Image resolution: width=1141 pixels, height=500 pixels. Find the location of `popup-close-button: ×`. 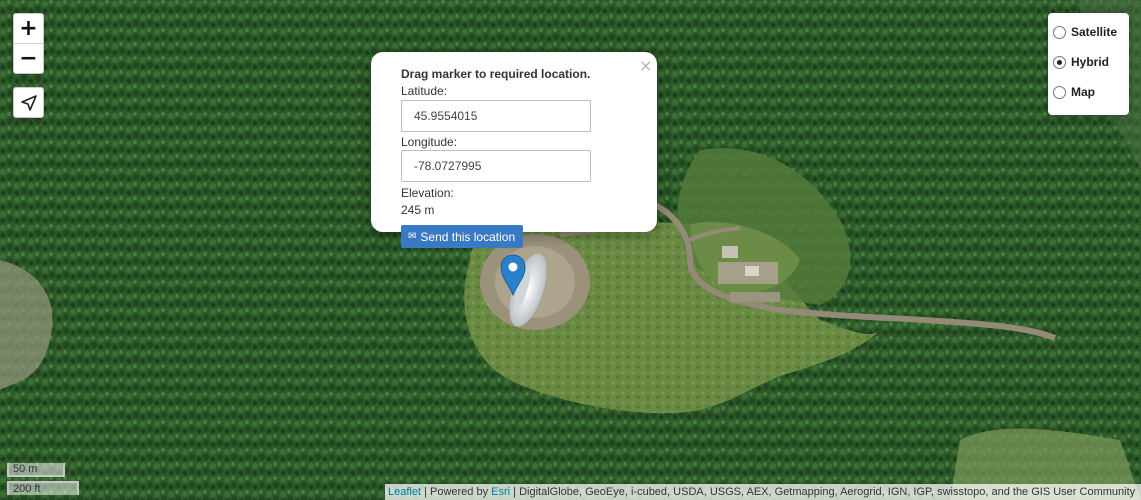

popup-close-button: × is located at coordinates (645, 65).